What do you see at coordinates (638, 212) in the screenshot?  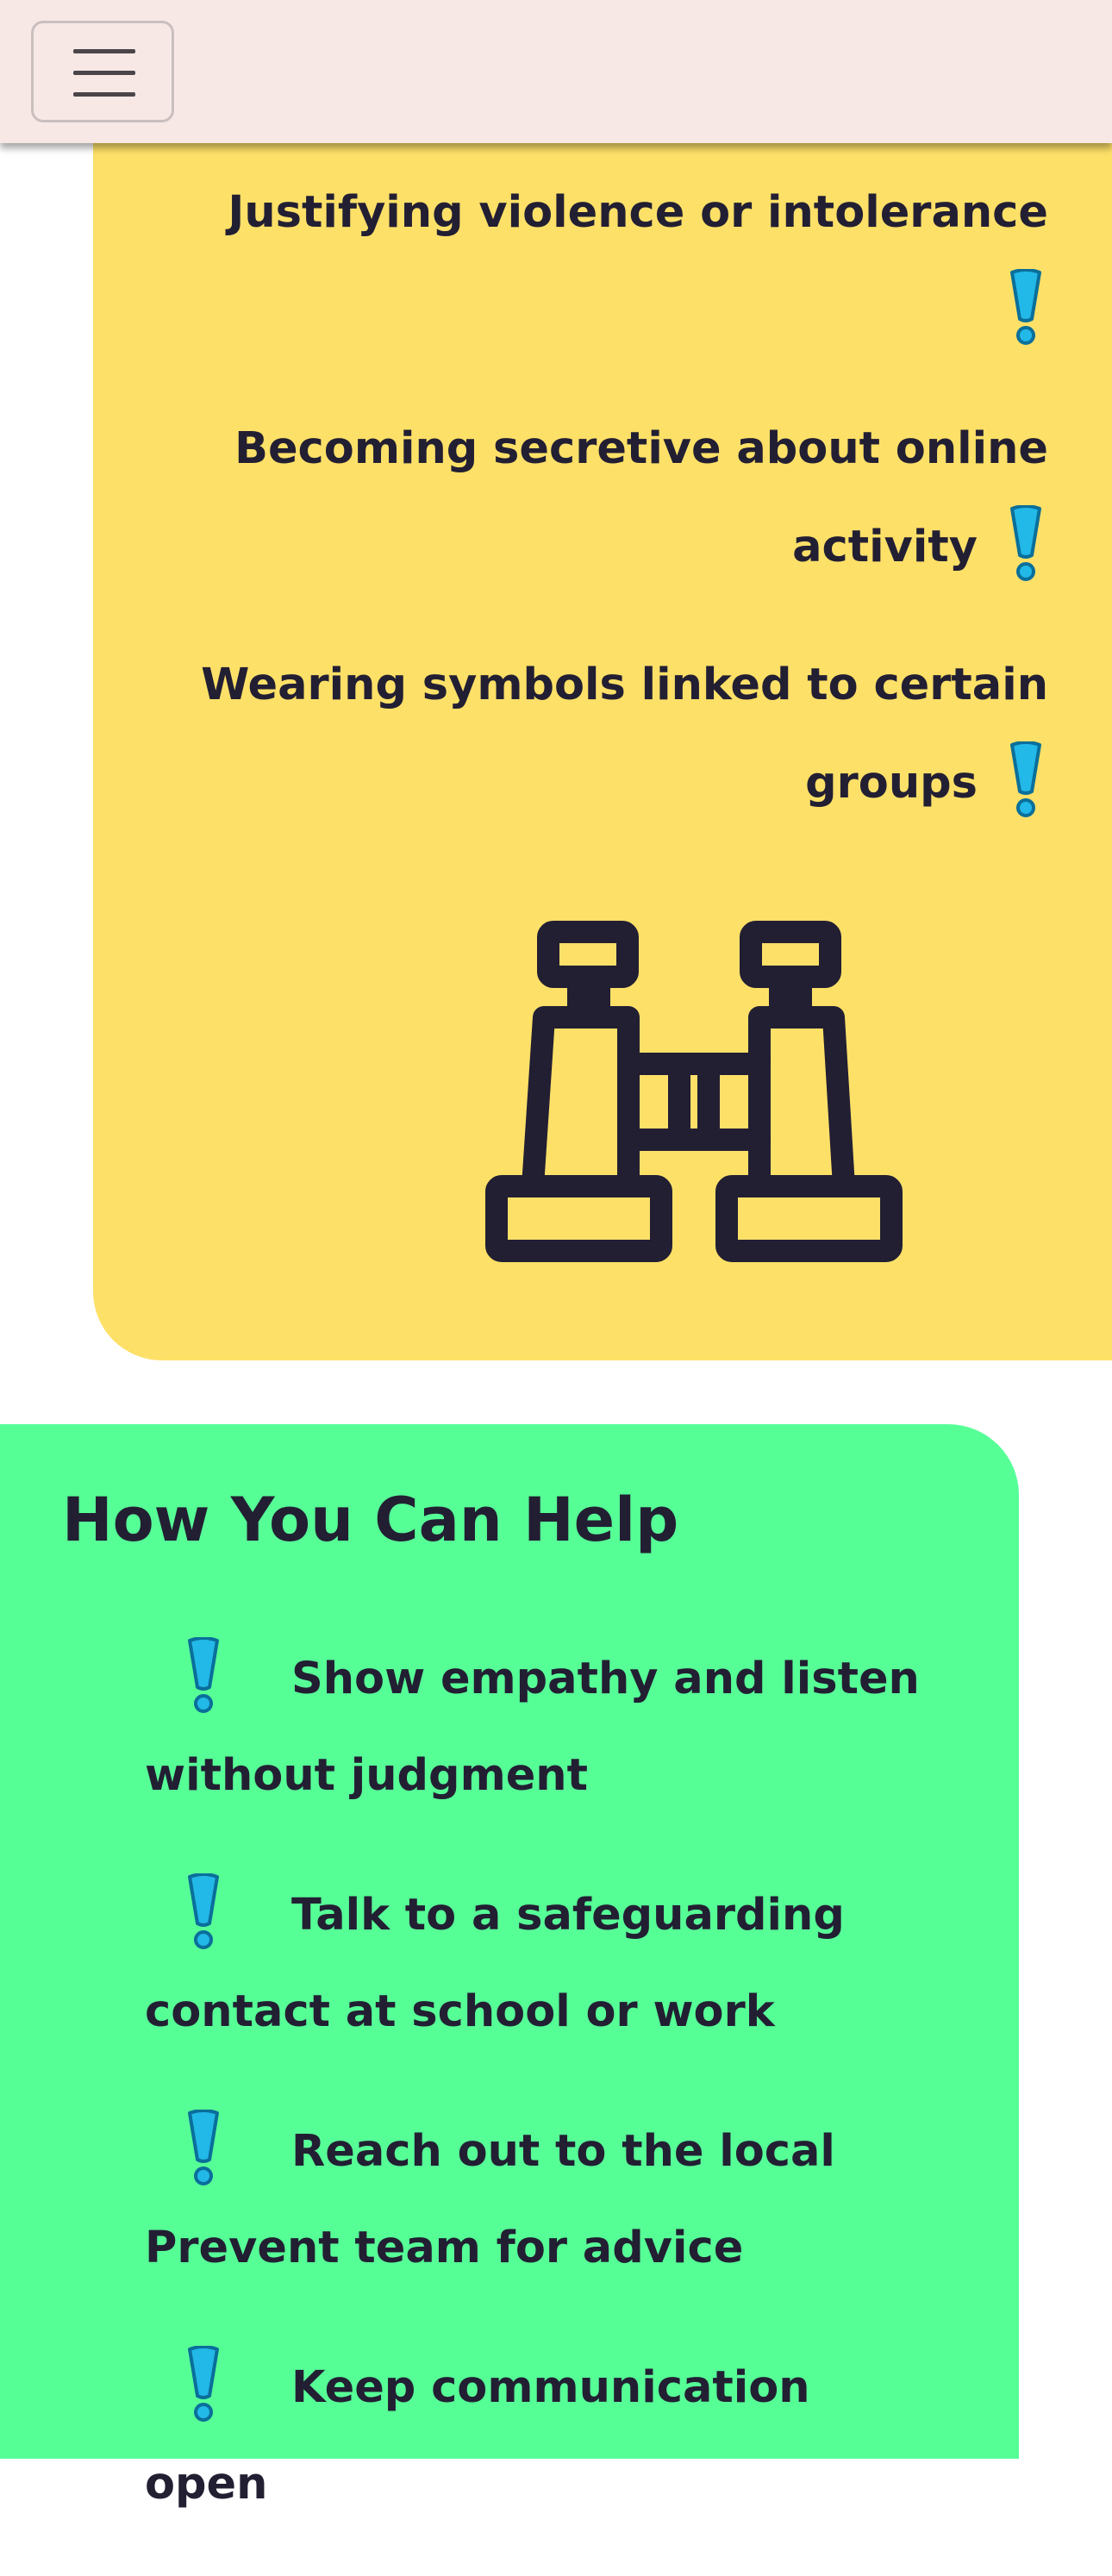 I see `warning-sign-text: Justifying violence or intolerance` at bounding box center [638, 212].